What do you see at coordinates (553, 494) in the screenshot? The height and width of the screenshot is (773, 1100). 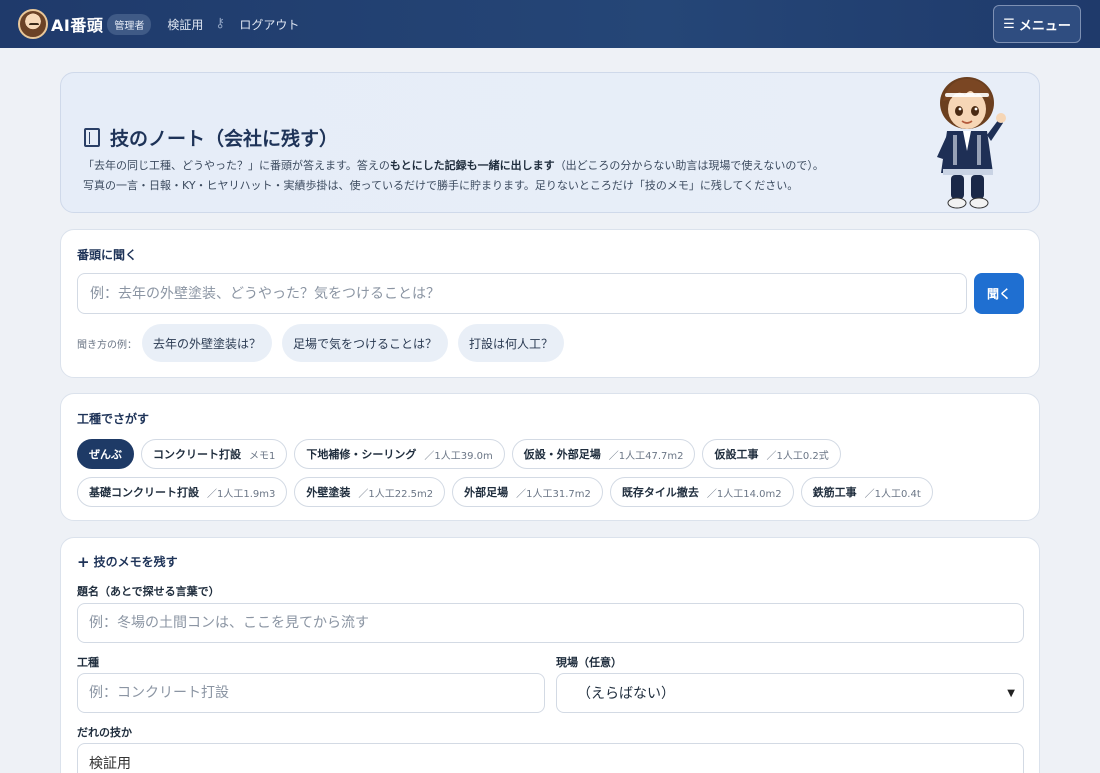 I see `category-chip-meta: ／1人工31.7m2` at bounding box center [553, 494].